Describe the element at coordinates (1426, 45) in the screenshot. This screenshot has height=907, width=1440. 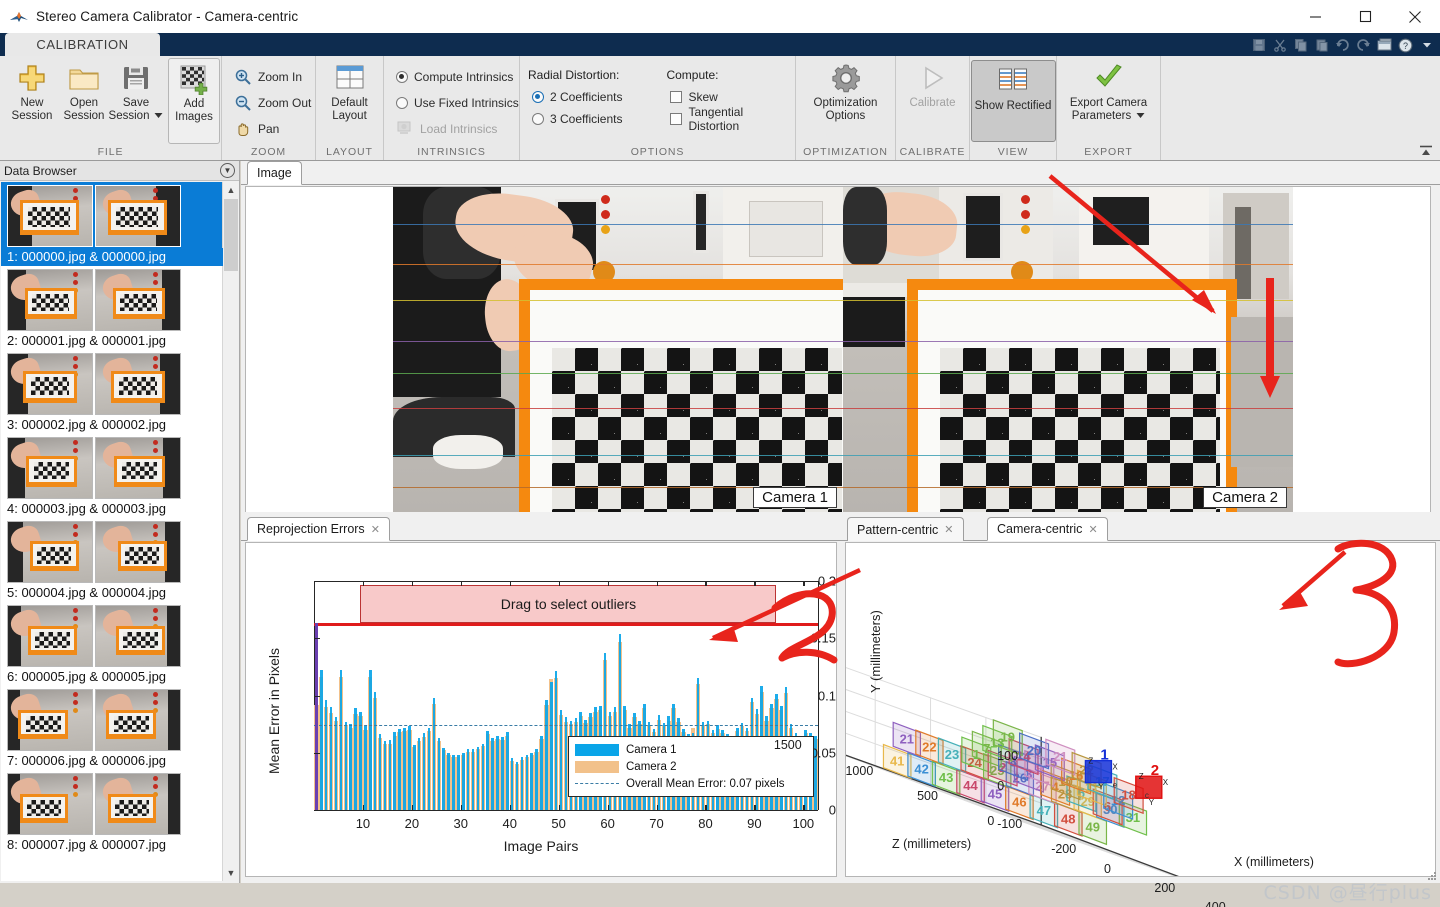
I see `qat-dropdown-icon` at that location.